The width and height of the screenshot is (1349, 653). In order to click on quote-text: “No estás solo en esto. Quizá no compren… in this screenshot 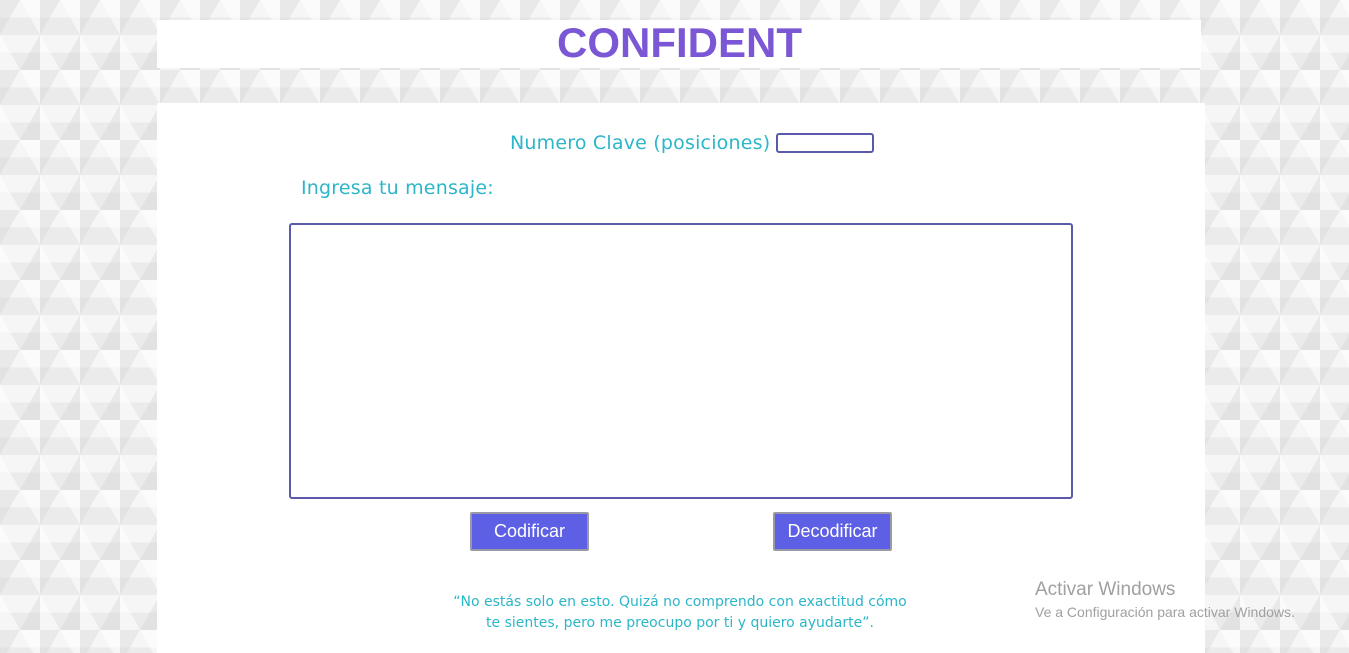, I will do `click(680, 613)`.